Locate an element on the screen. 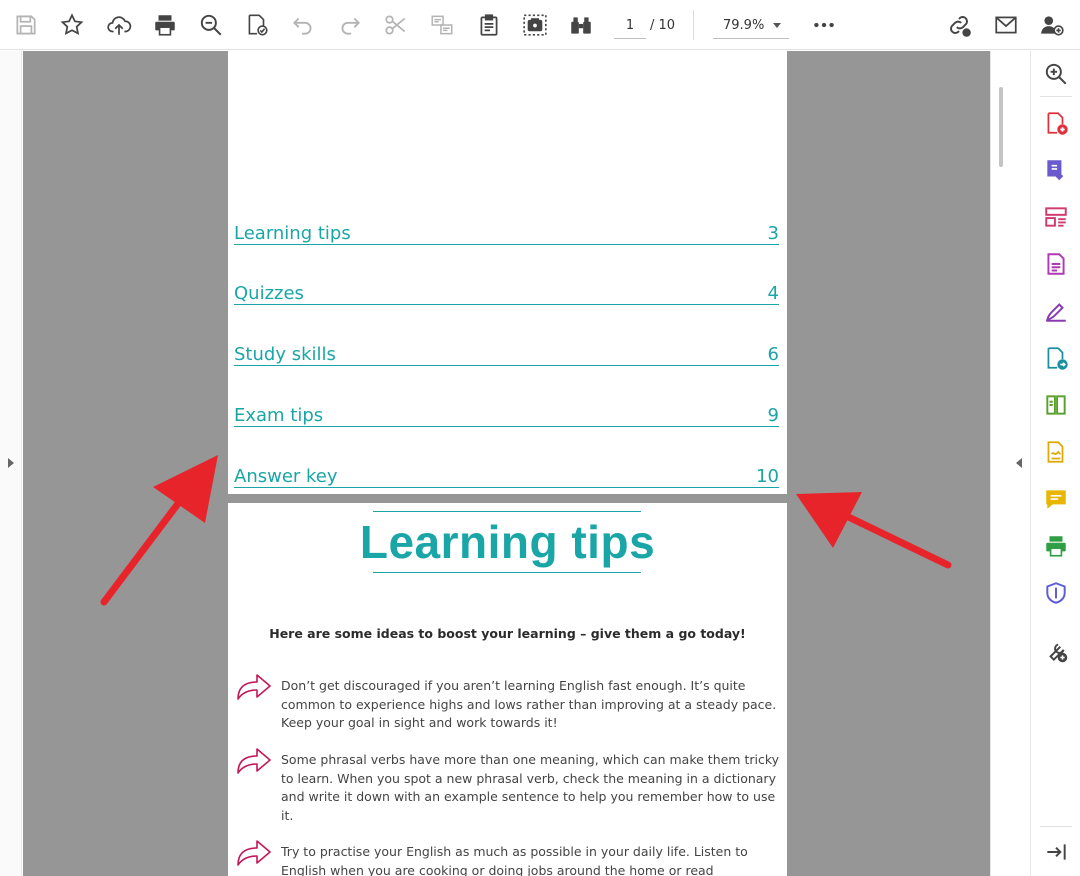 Image resolution: width=1080 pixels, height=876 pixels. title-rule-bottom is located at coordinates (507, 572).